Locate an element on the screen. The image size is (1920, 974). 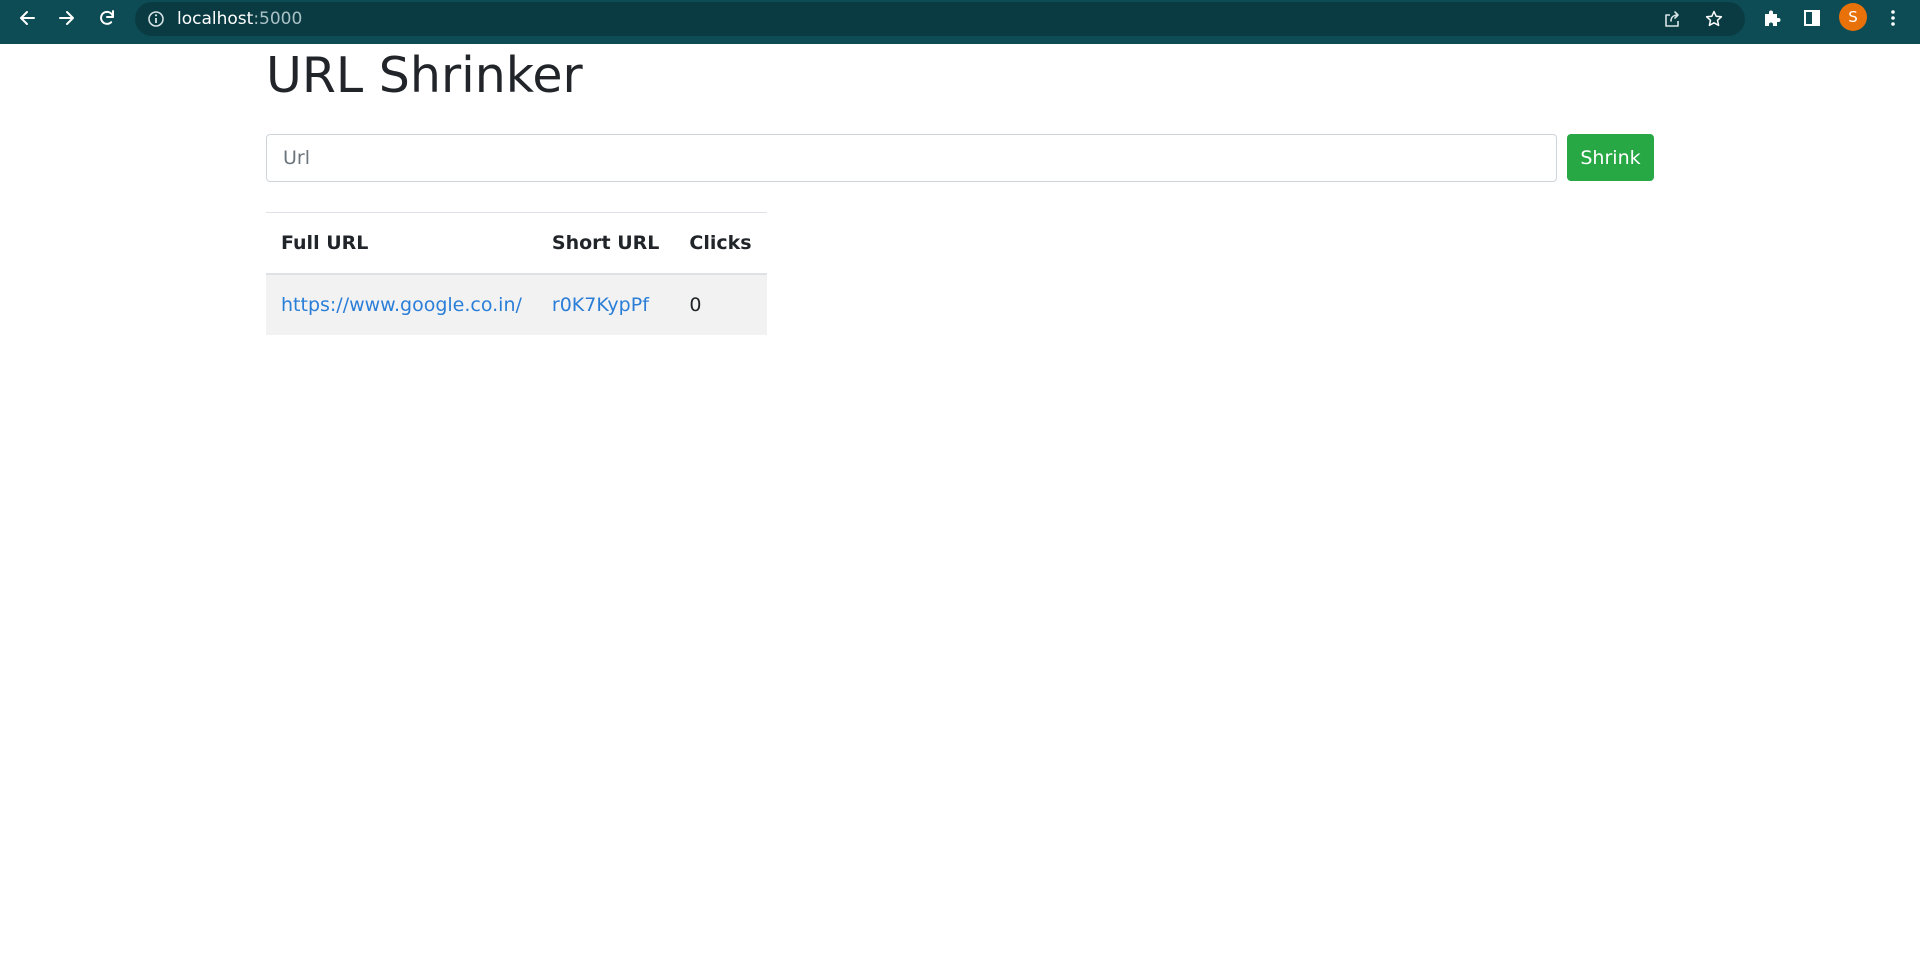
url-input is located at coordinates (911, 158).